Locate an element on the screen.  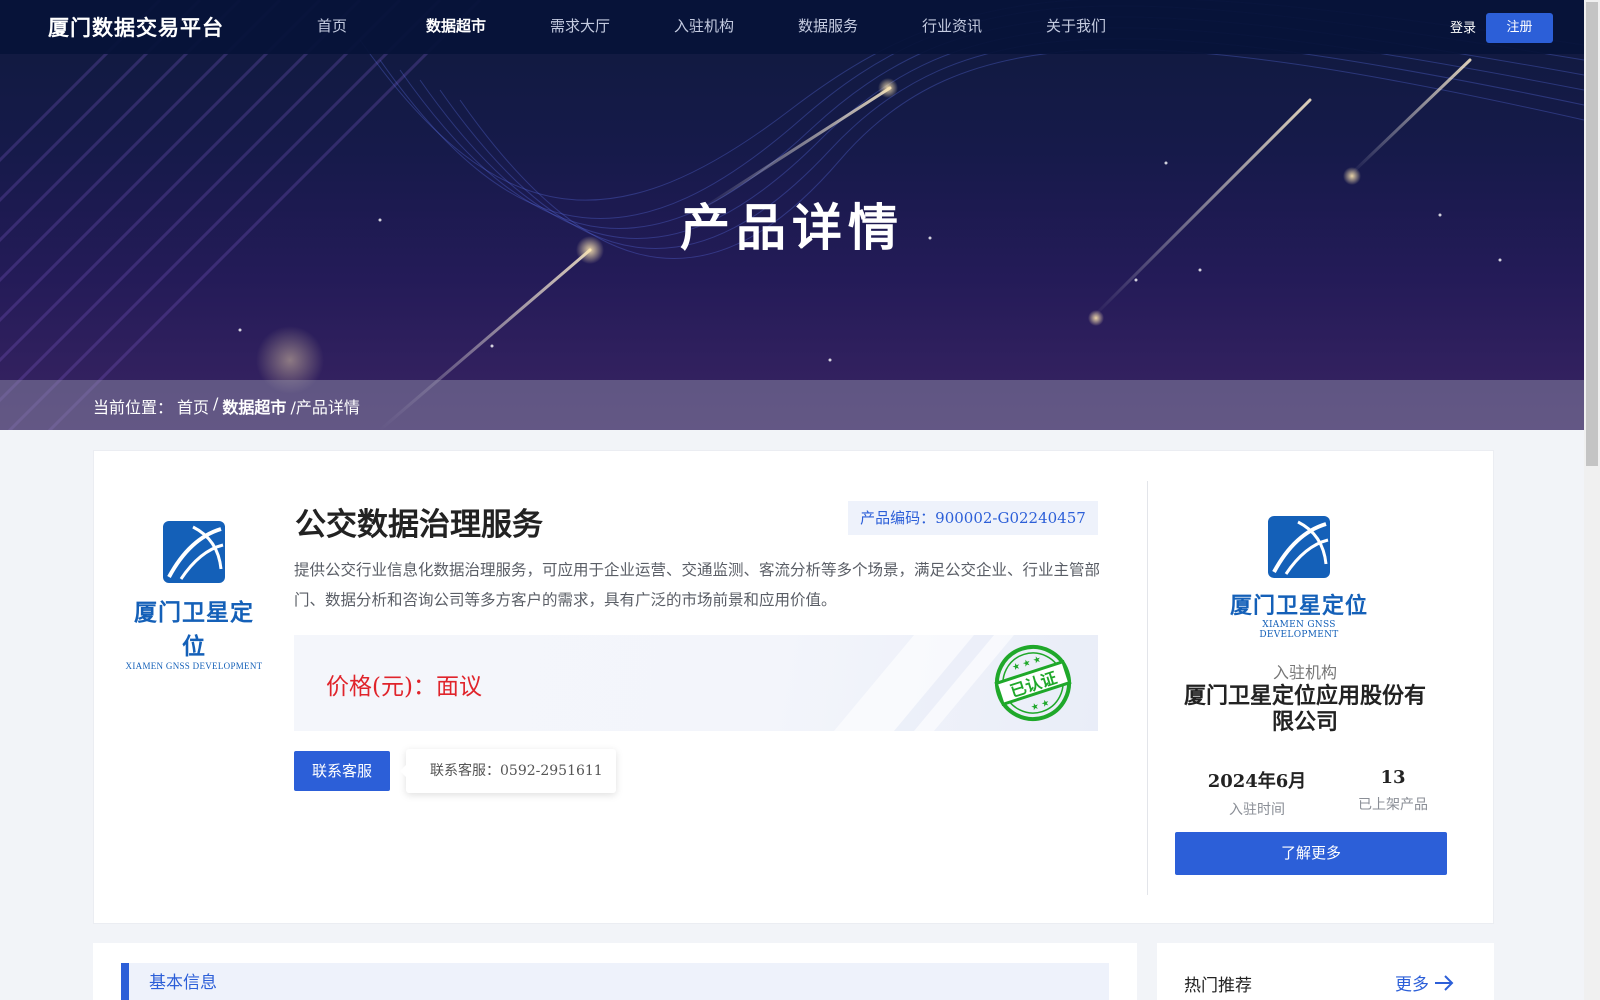
org-globe-icon is located at coordinates (1299, 547).